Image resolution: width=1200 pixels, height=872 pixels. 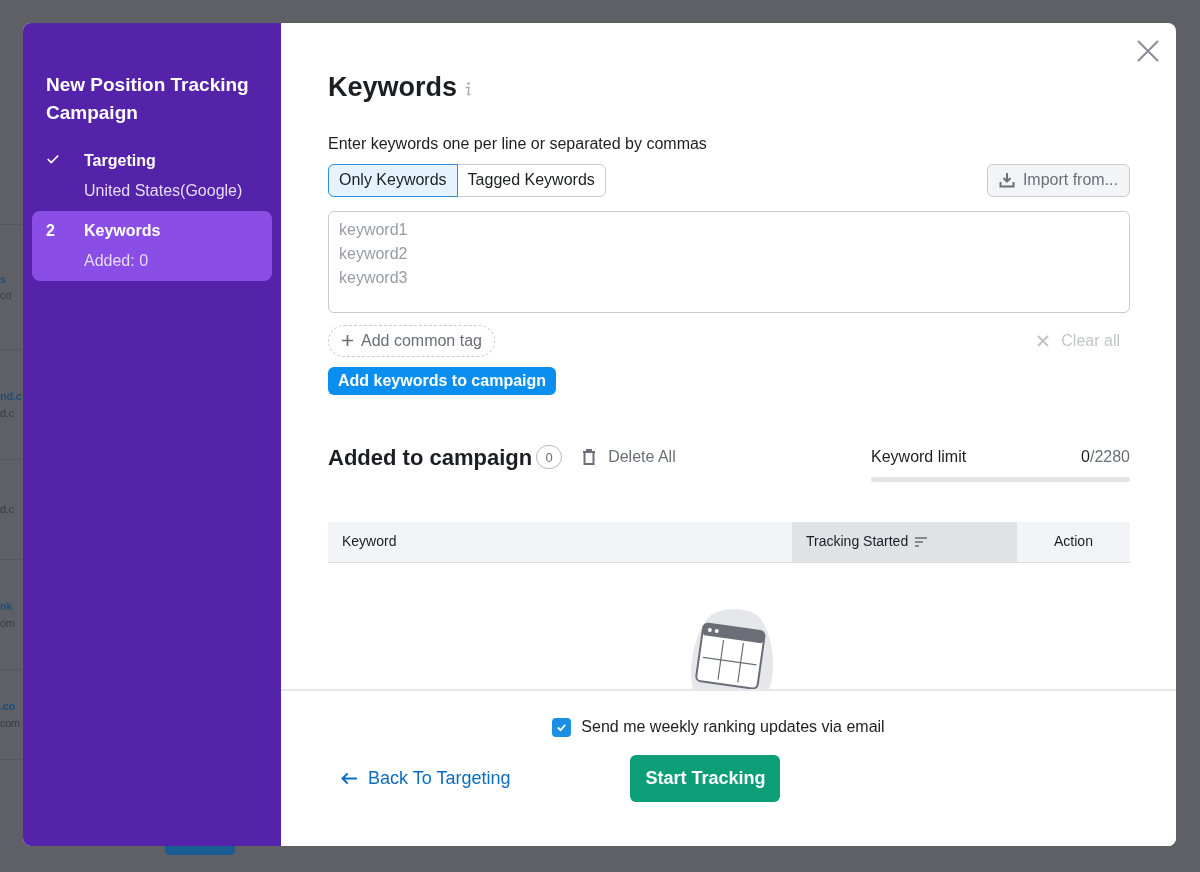 I want to click on limit-count: 0/2280, so click(x=1105, y=456).